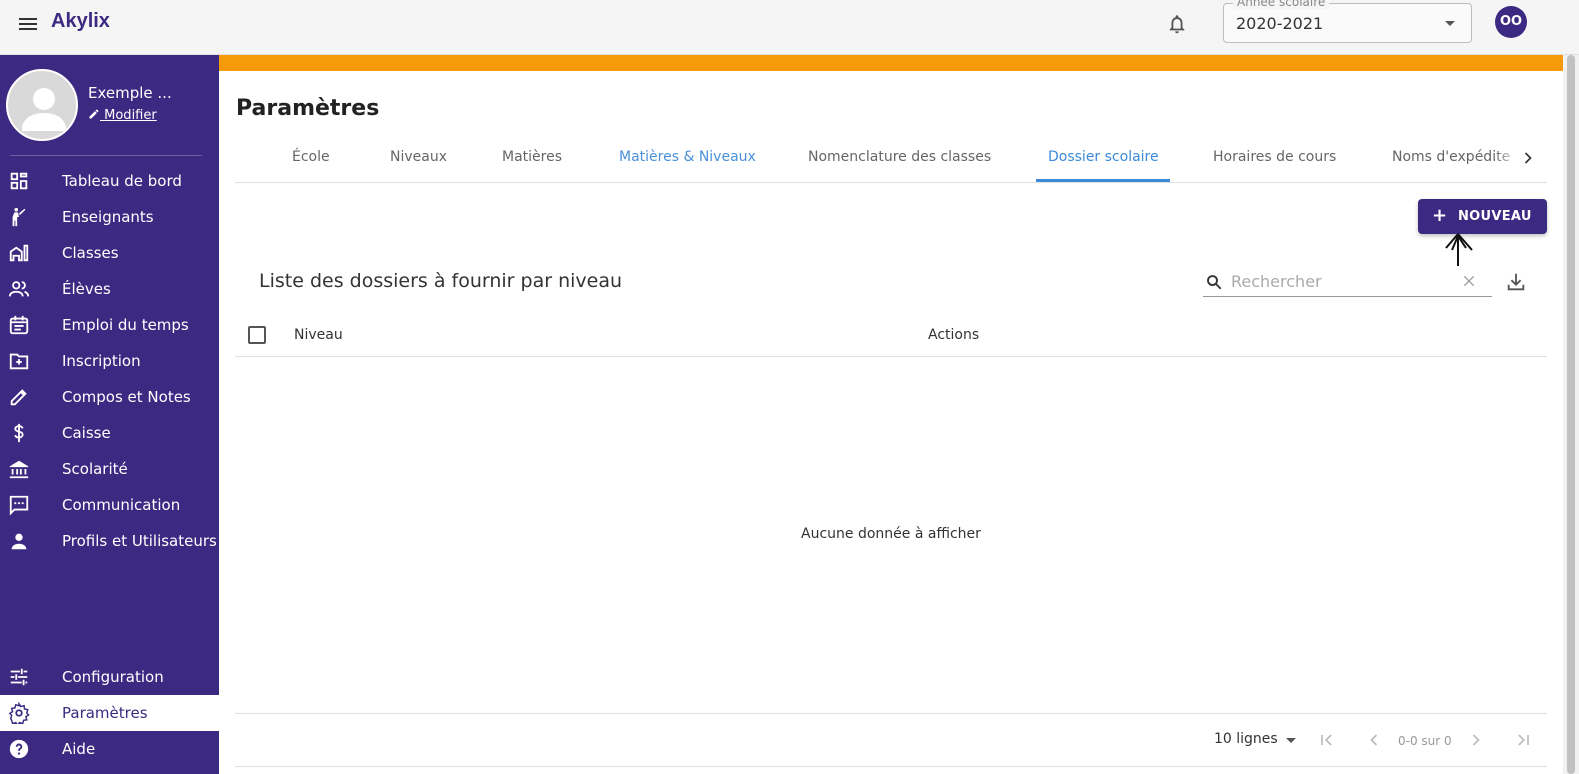  What do you see at coordinates (139, 541) in the screenshot?
I see `sidebar-item-label: Profils et Utilisateurs` at bounding box center [139, 541].